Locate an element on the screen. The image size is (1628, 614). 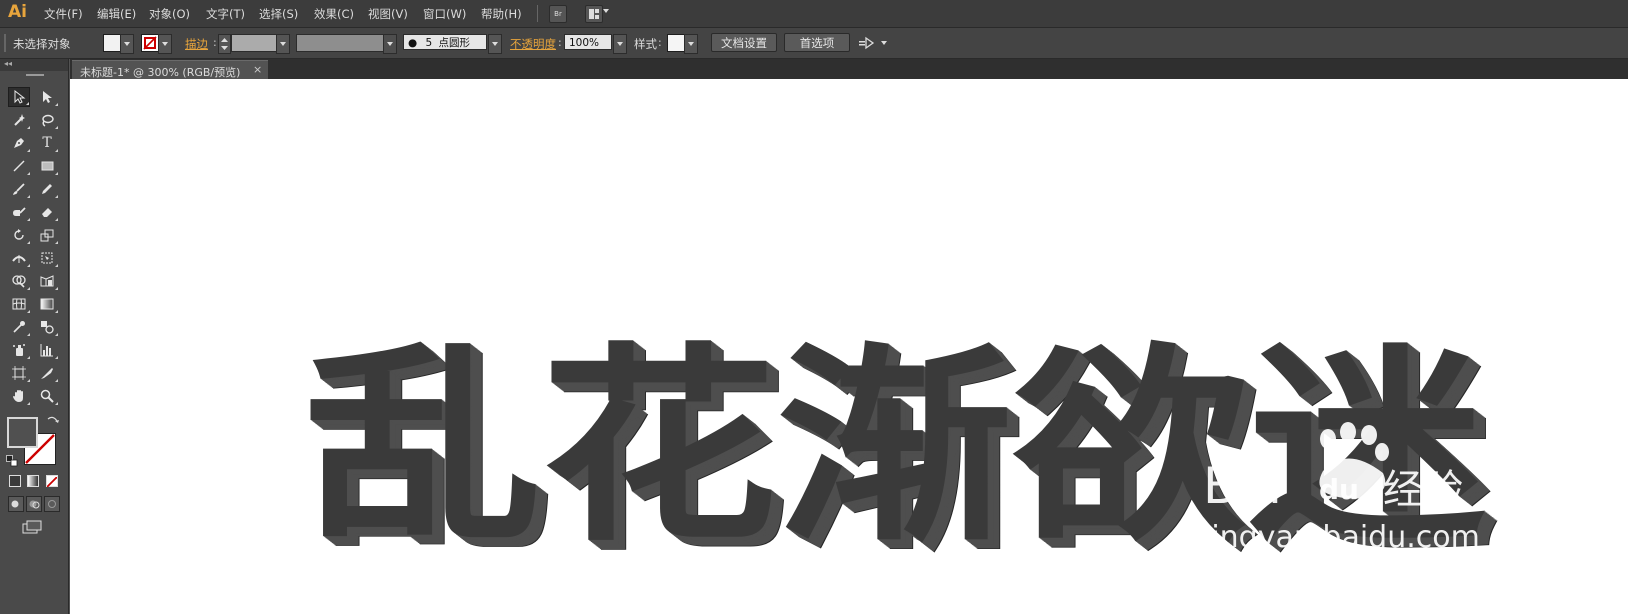
draw-normal-icon is located at coordinates (15, 504).